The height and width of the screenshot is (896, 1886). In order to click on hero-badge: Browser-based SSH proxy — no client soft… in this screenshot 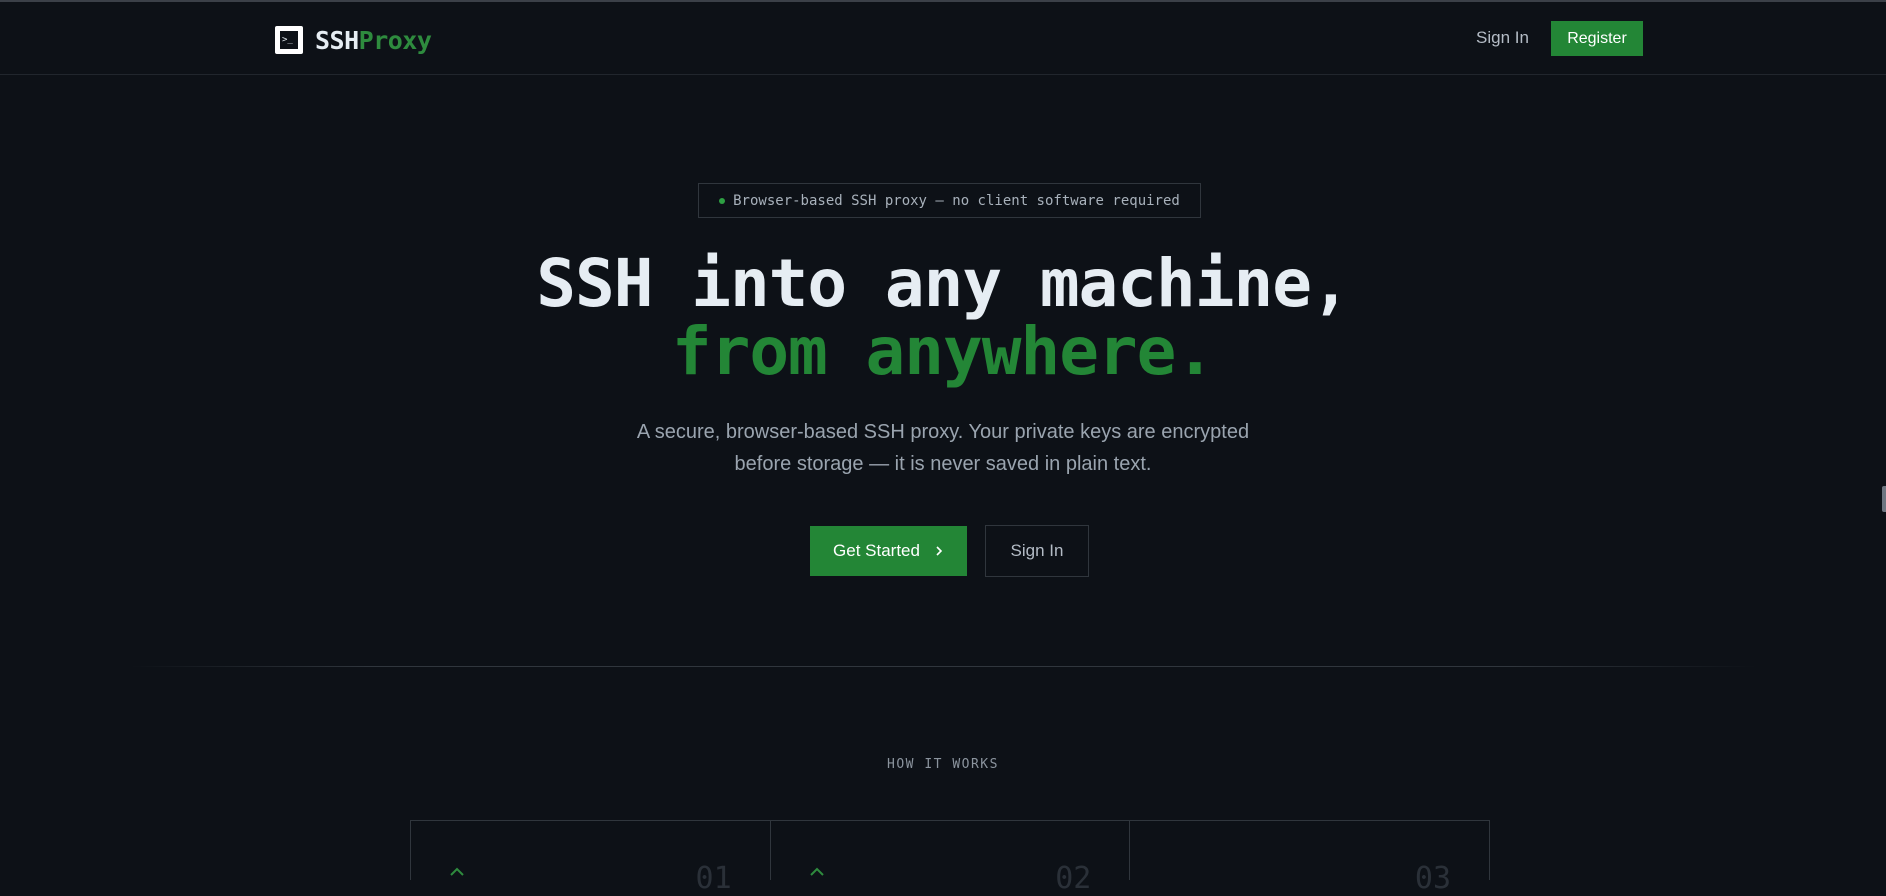, I will do `click(949, 200)`.